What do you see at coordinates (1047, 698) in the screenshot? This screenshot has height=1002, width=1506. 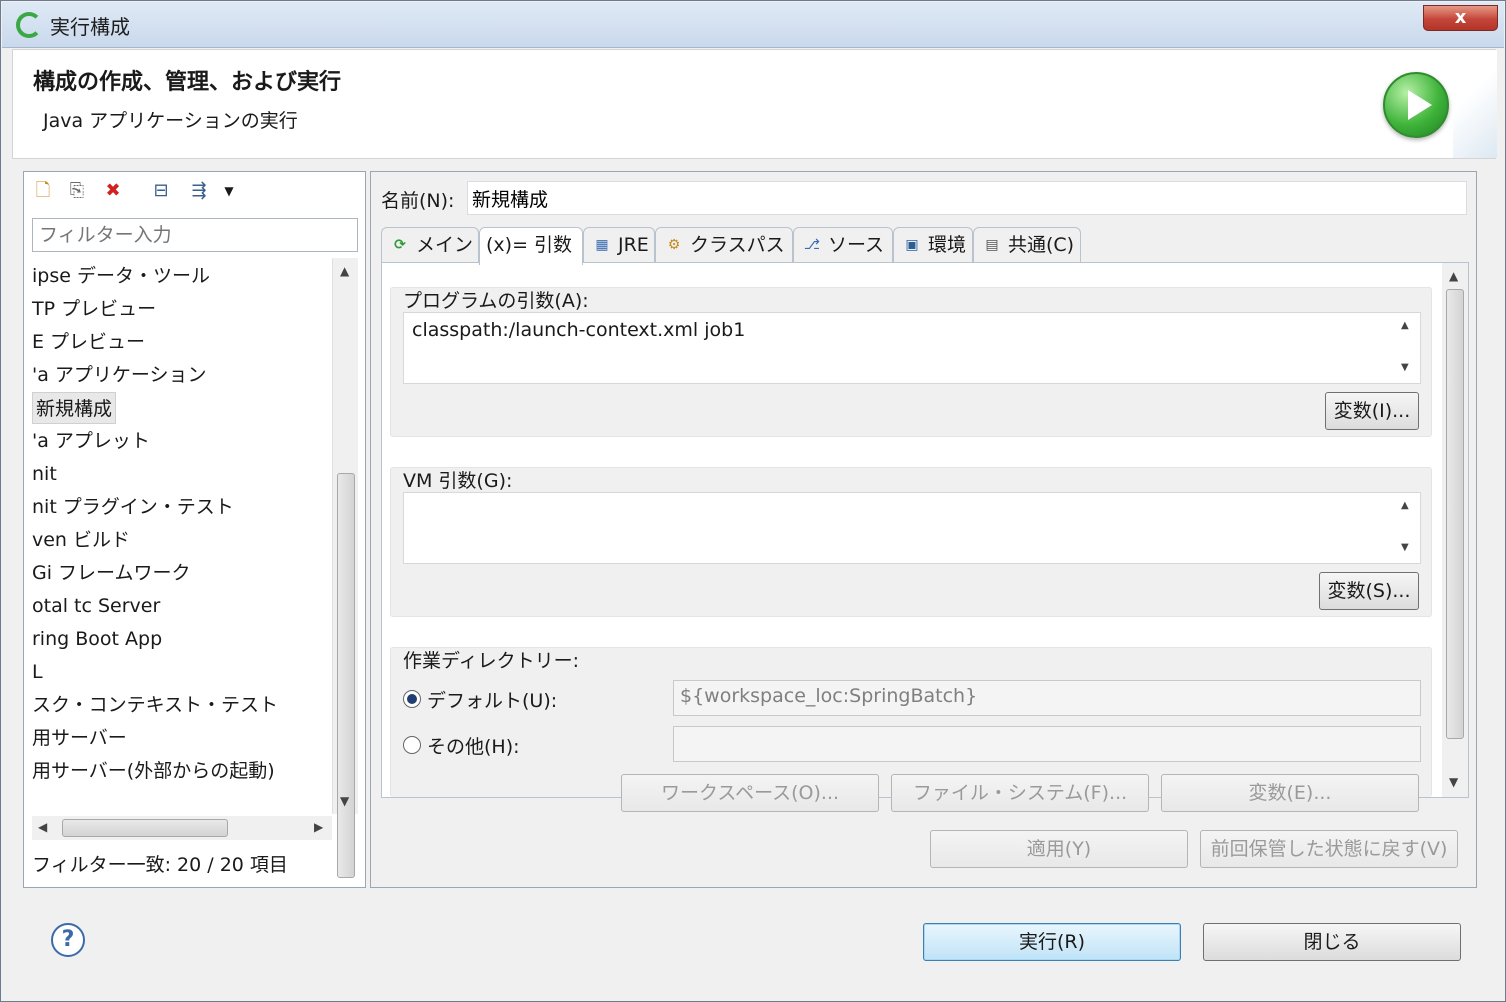 I see `default-directory-field: ${workspace_loc:SpringBatch}` at bounding box center [1047, 698].